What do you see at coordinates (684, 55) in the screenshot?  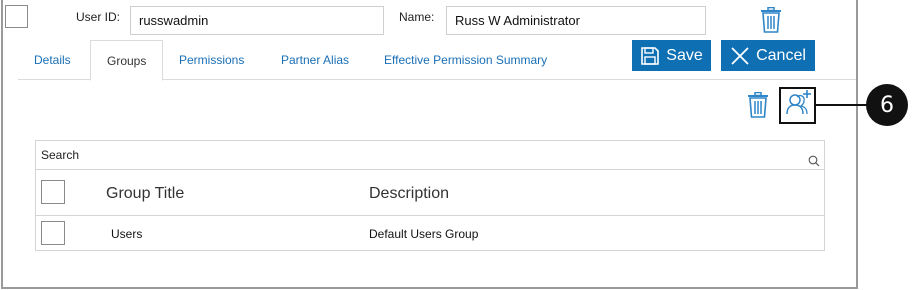 I see `save-button-label: Save` at bounding box center [684, 55].